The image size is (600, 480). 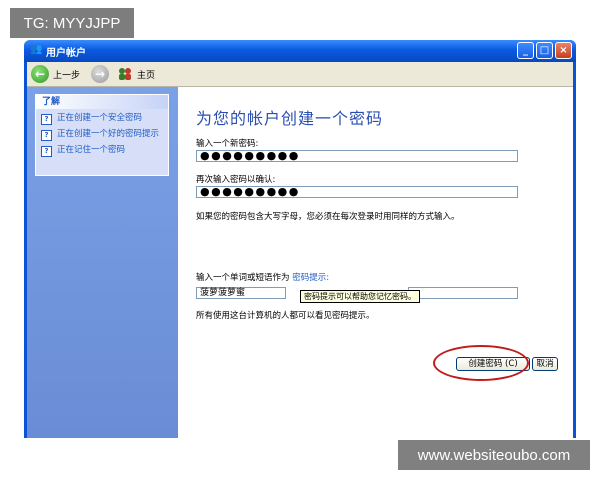 What do you see at coordinates (360, 296) in the screenshot?
I see `hint-tooltip: 密码提示可以帮助您记忆密码。` at bounding box center [360, 296].